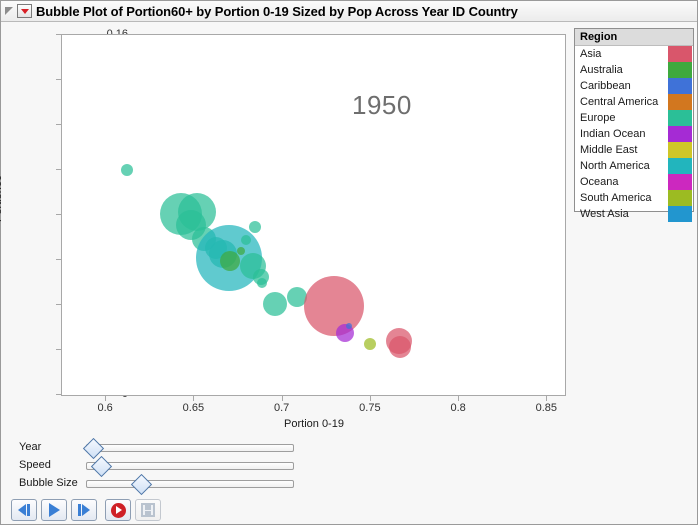 This screenshot has height=525, width=698. I want to click on save-disk-icon, so click(148, 510).